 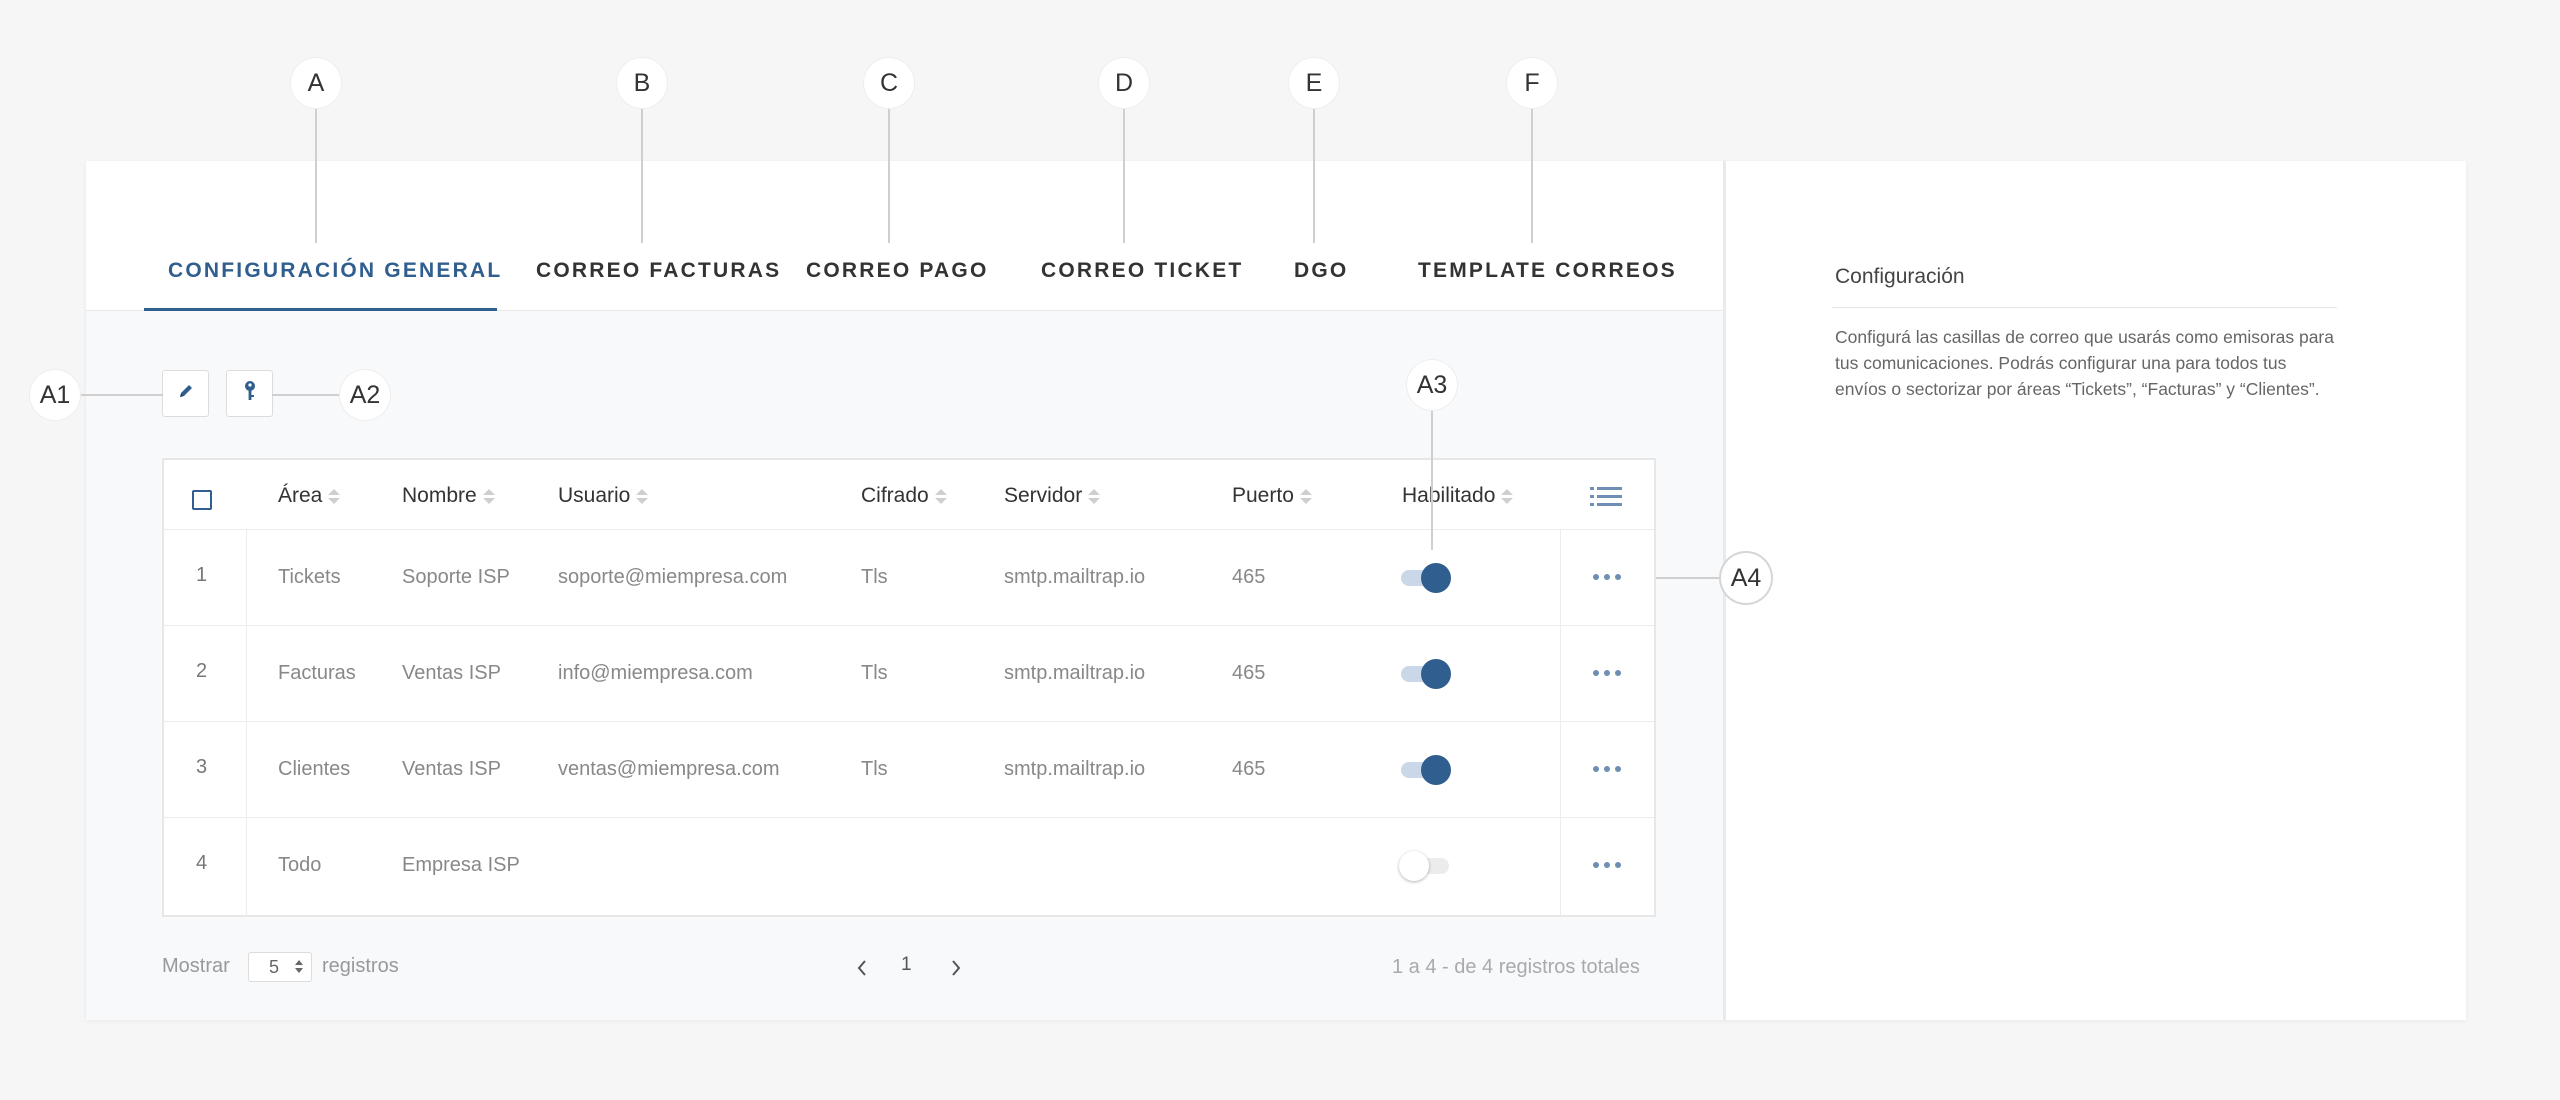 What do you see at coordinates (55, 395) in the screenshot?
I see `callout-a1: A1` at bounding box center [55, 395].